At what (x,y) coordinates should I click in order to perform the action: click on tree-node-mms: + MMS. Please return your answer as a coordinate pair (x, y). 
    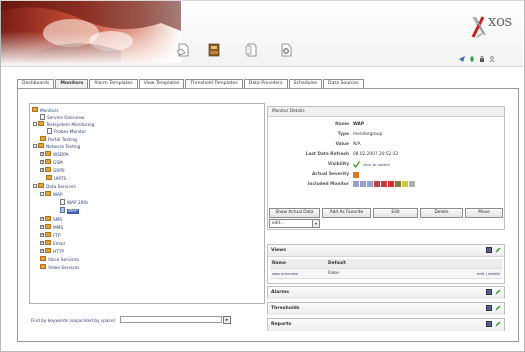
    Looking at the image, I should click on (51, 227).